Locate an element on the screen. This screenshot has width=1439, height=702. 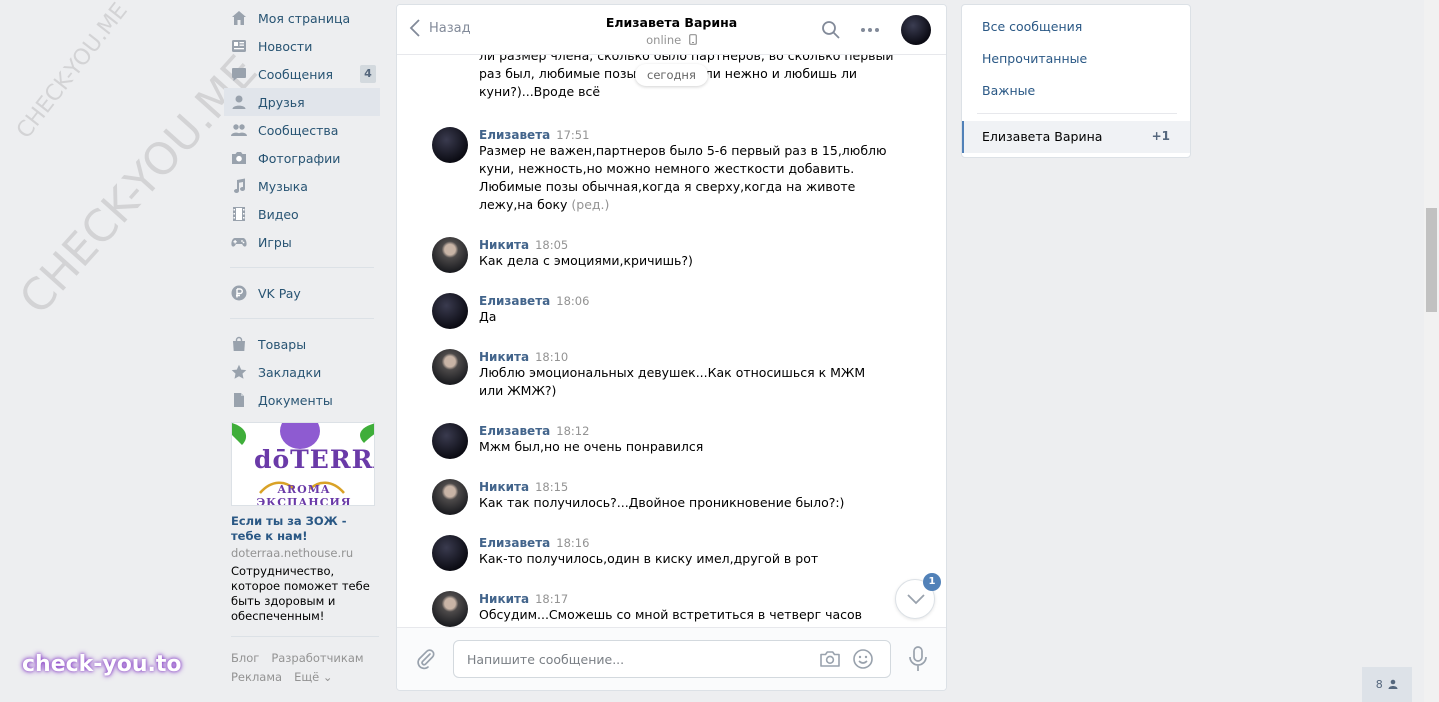
nav-item-documents: Документы is located at coordinates (302, 400).